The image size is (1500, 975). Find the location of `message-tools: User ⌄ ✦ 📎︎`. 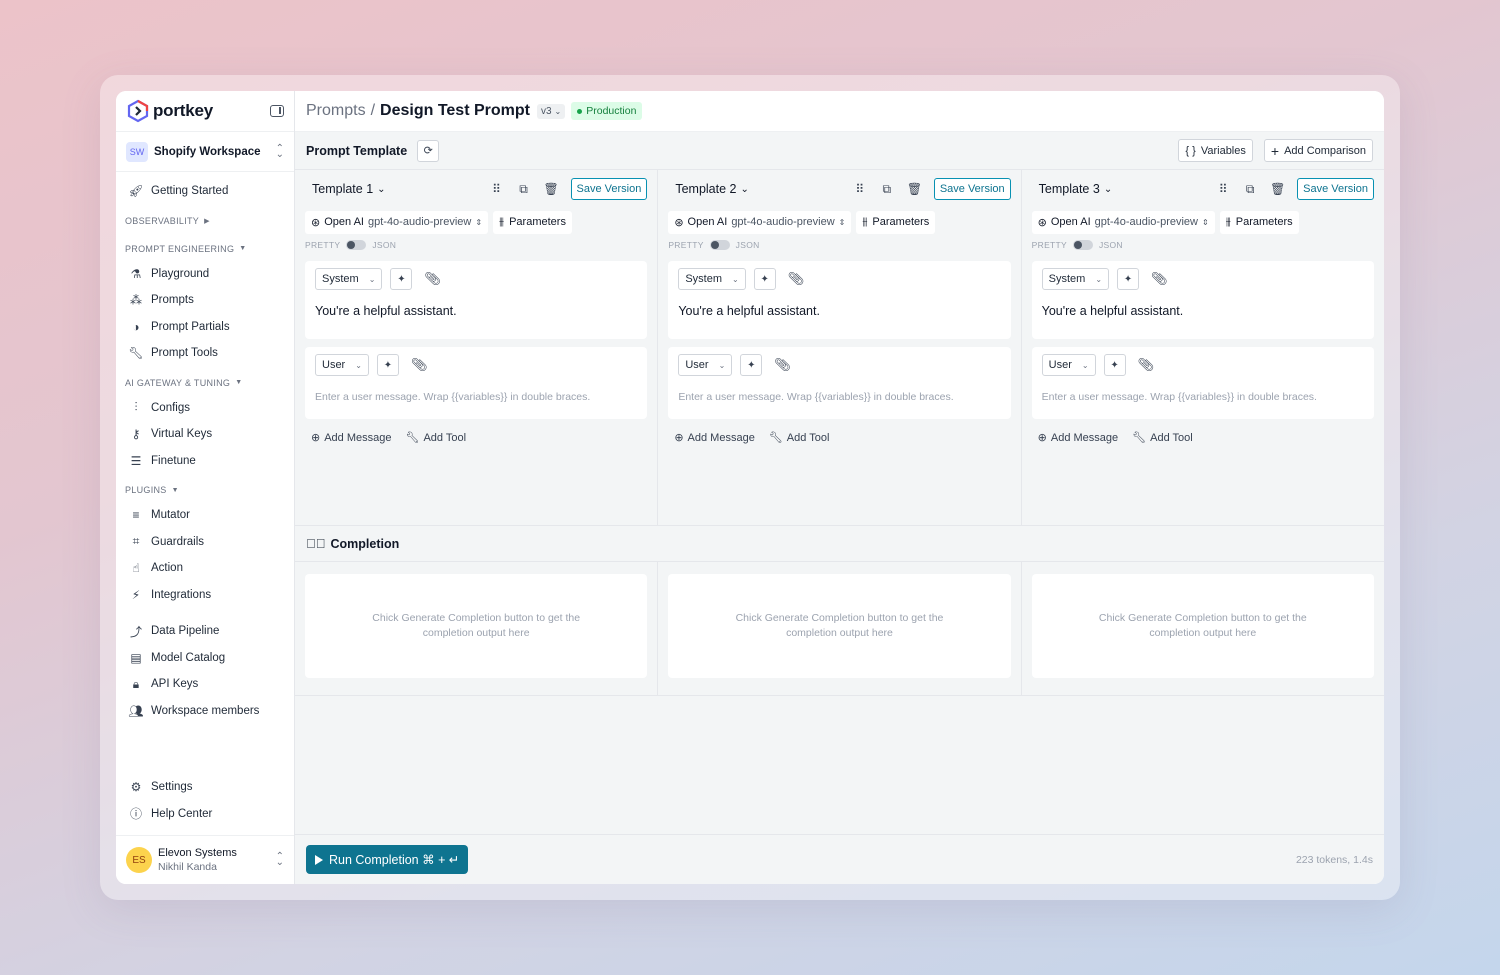

message-tools: User ⌄ ✦ 📎︎ is located at coordinates (1202, 365).